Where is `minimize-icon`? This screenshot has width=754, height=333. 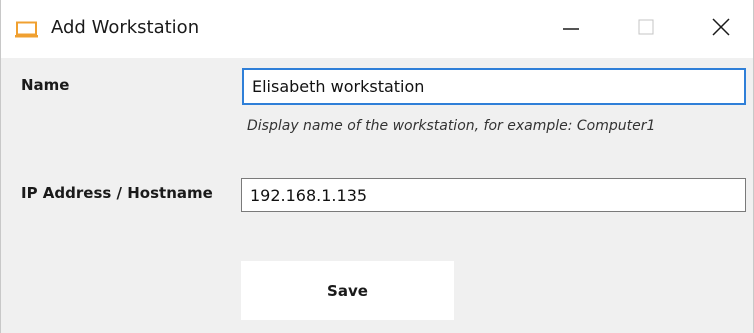
minimize-icon is located at coordinates (571, 29).